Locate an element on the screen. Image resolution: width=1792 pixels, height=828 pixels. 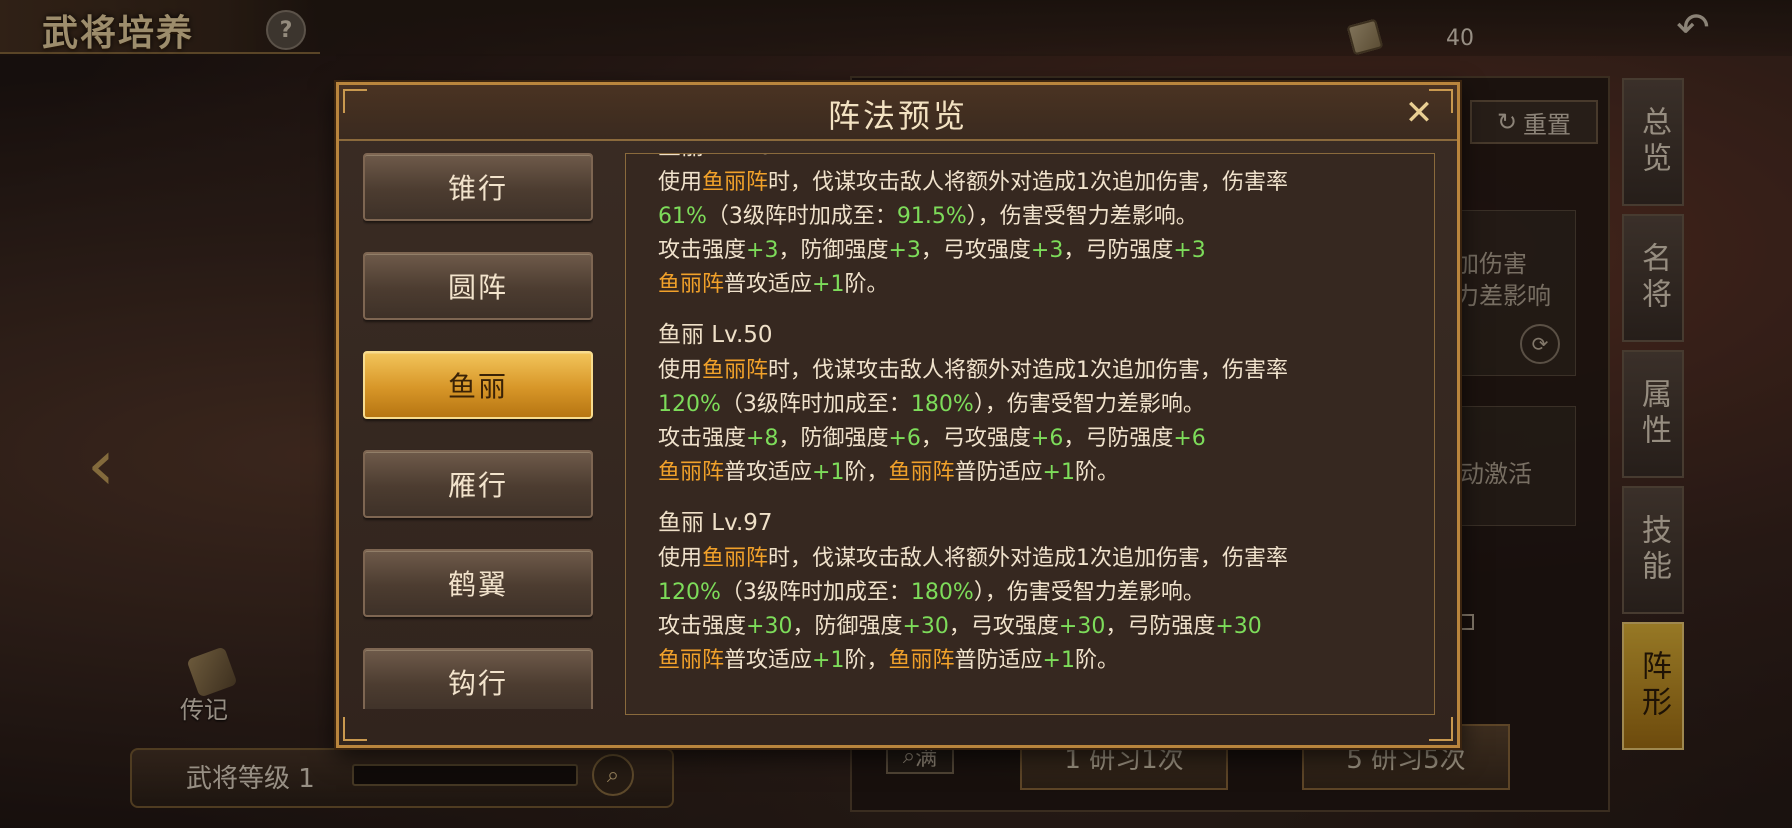
formation-button: 钩行 is located at coordinates (478, 678).